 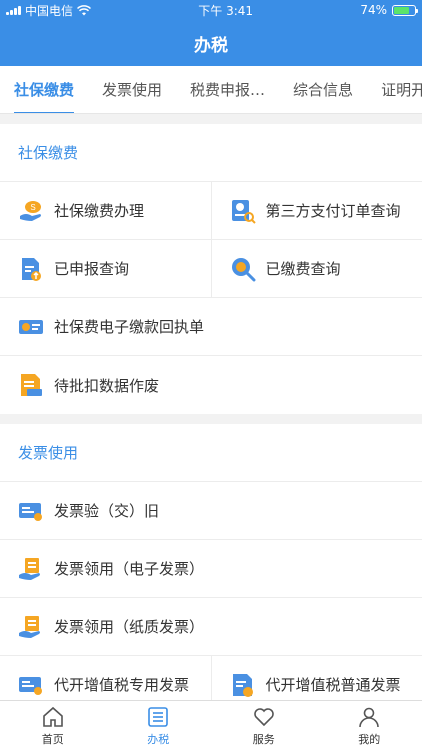 I want to click on status-time: 下午 3:41, so click(x=226, y=10).